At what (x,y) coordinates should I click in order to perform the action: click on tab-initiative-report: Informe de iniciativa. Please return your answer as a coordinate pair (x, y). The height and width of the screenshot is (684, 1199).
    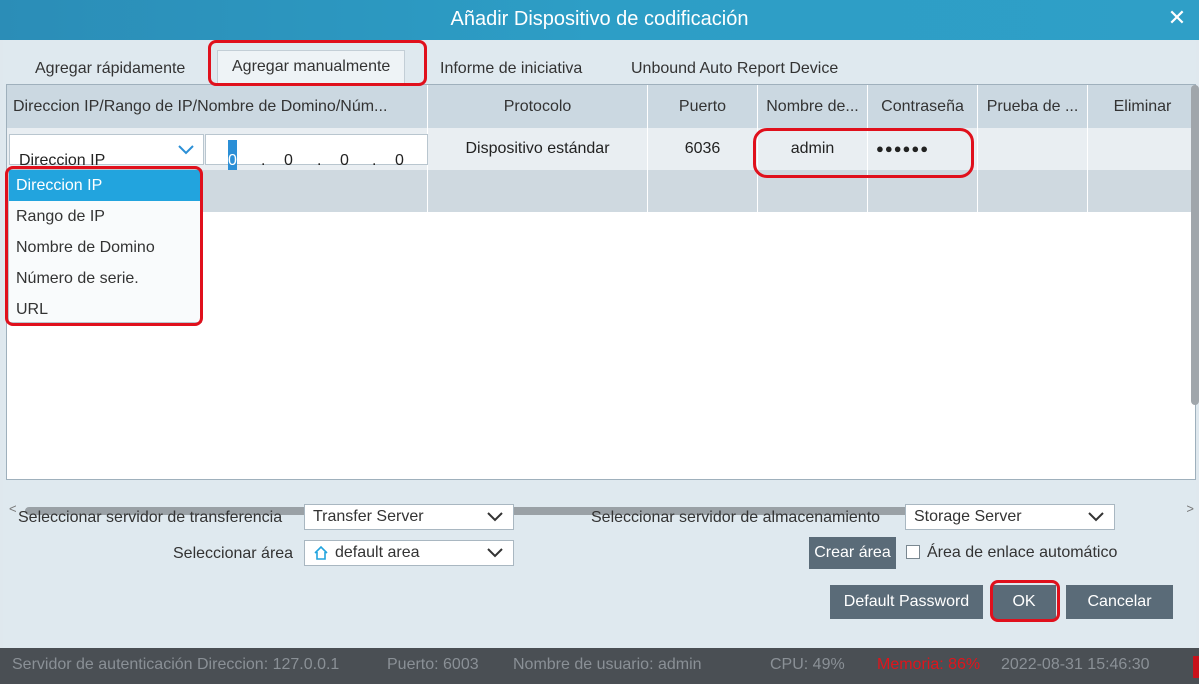
    Looking at the image, I should click on (511, 68).